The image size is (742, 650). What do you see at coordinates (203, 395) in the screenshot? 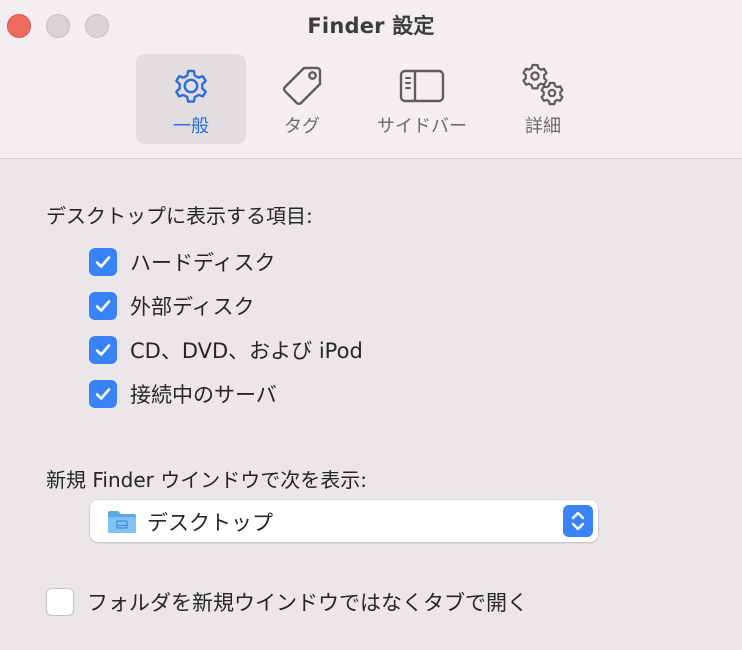
I see `checkbox-label: 接続中のサーバ` at bounding box center [203, 395].